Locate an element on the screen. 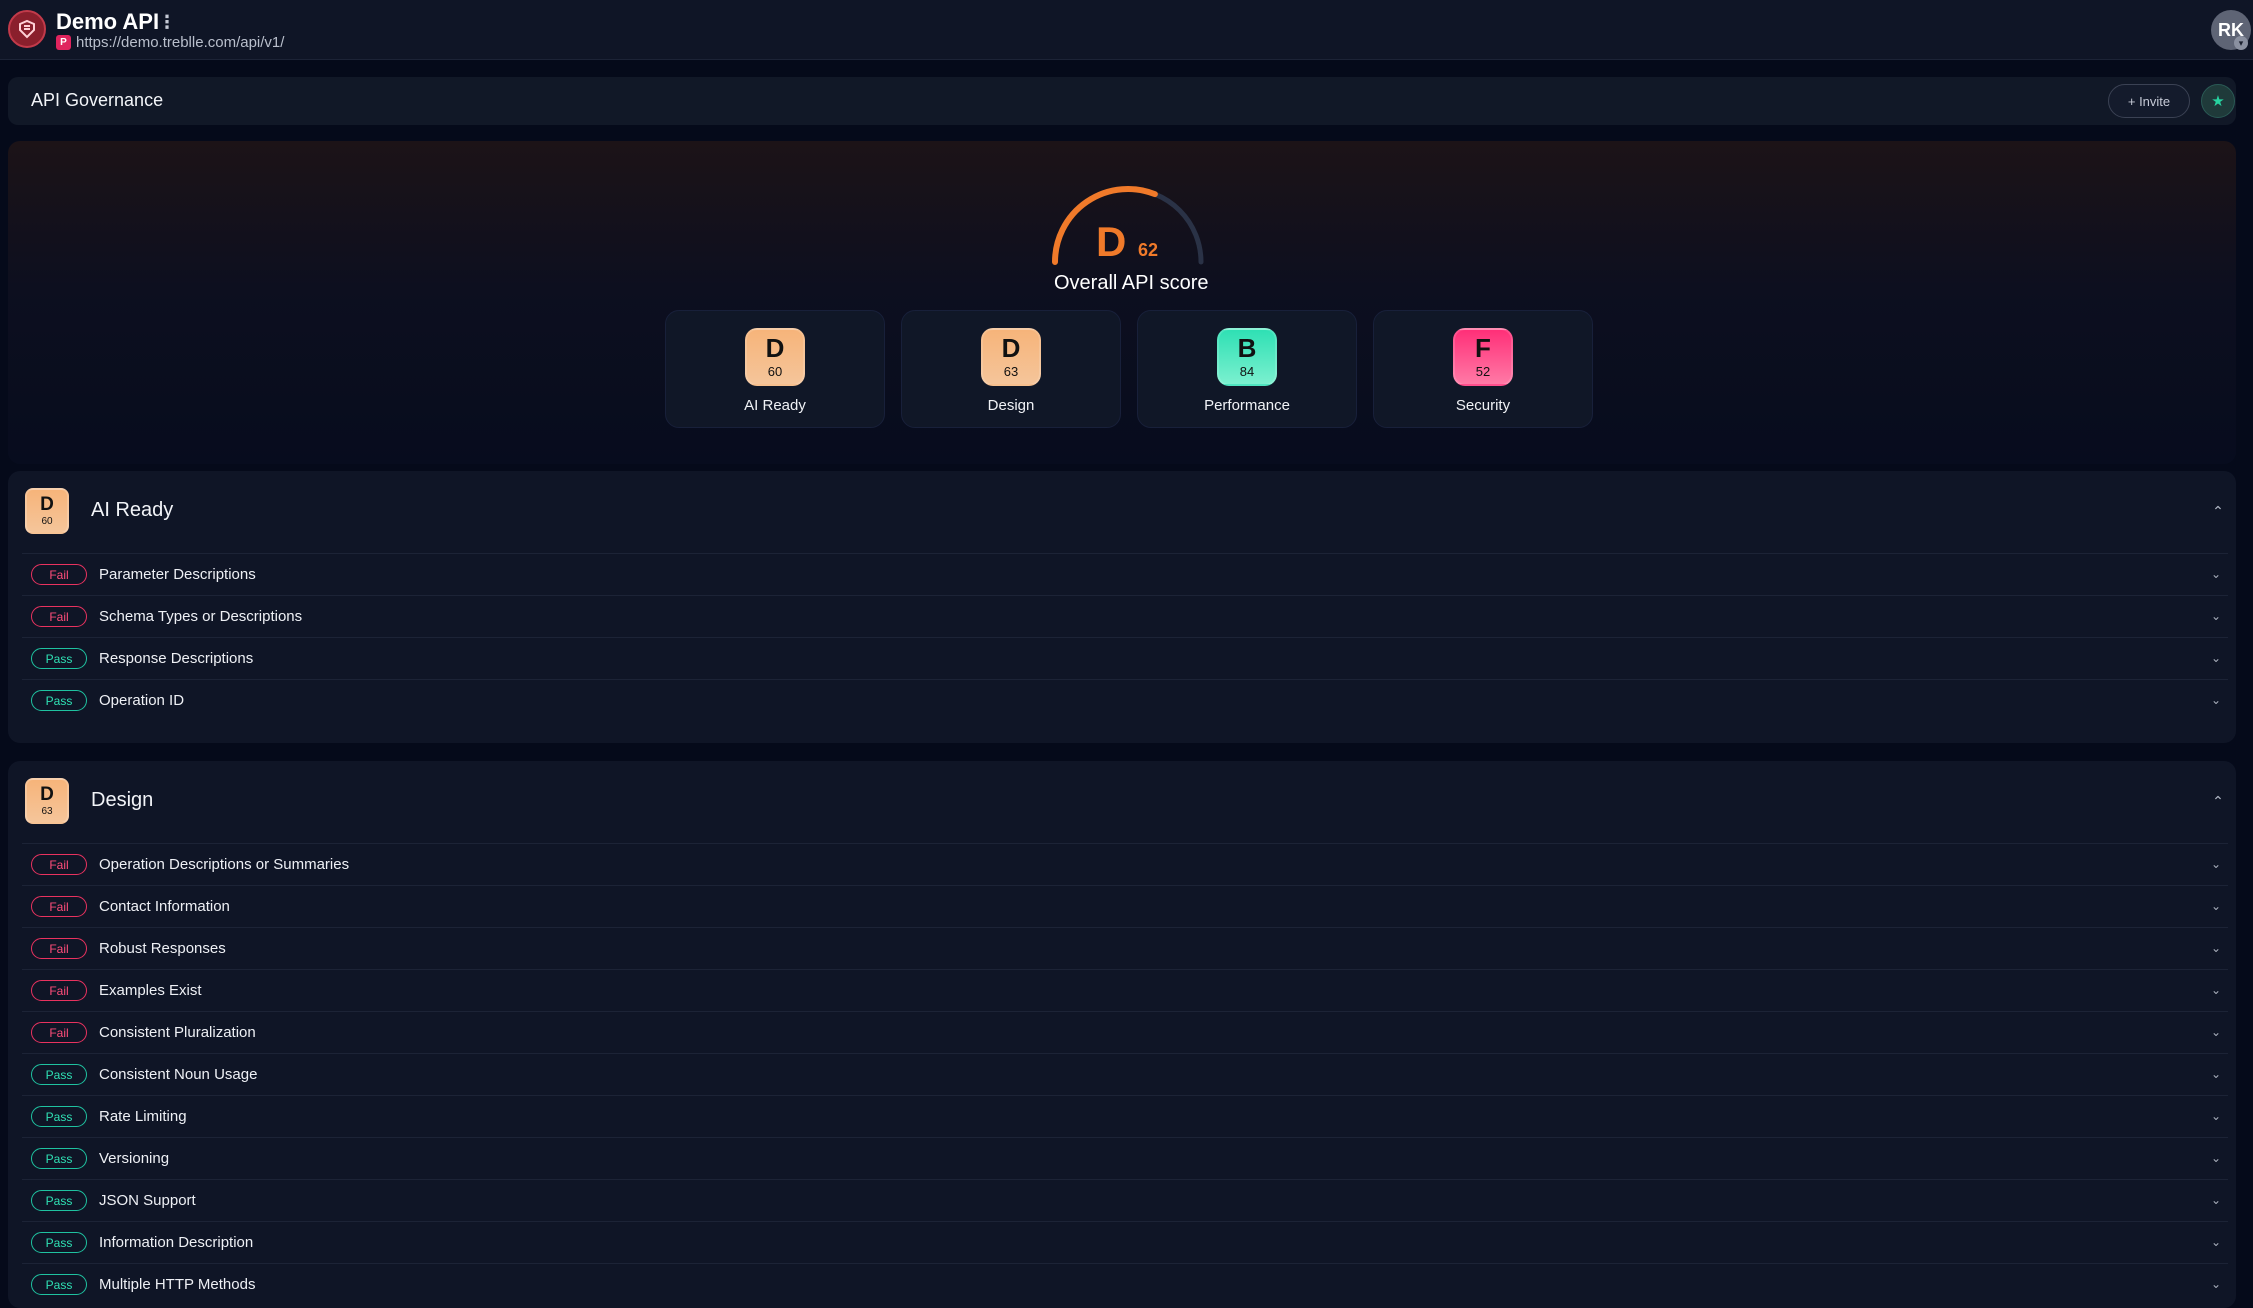  category-card-performance: B 84 Performance is located at coordinates (1247, 369).